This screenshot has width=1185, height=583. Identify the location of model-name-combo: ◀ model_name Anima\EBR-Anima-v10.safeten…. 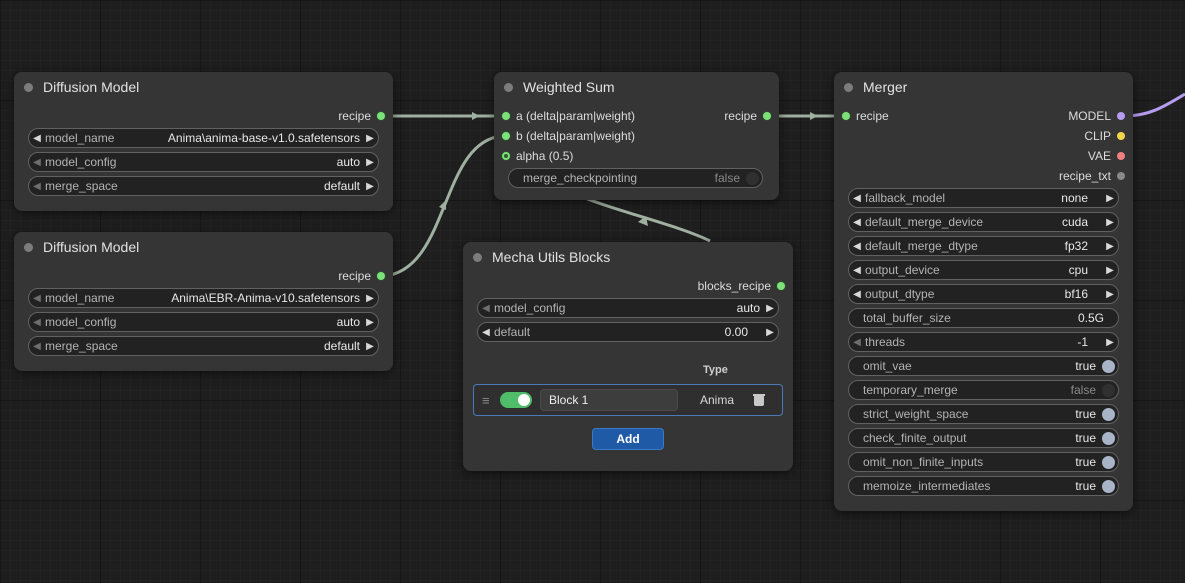
(203, 298).